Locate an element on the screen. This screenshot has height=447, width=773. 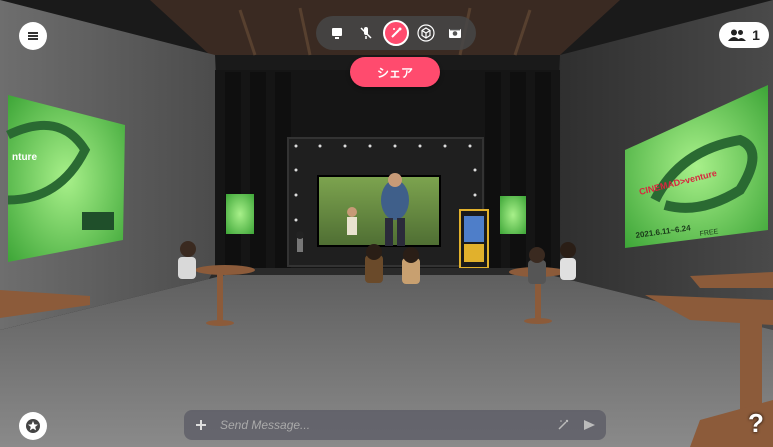
left-banner-text: nture is located at coordinates (24, 157).